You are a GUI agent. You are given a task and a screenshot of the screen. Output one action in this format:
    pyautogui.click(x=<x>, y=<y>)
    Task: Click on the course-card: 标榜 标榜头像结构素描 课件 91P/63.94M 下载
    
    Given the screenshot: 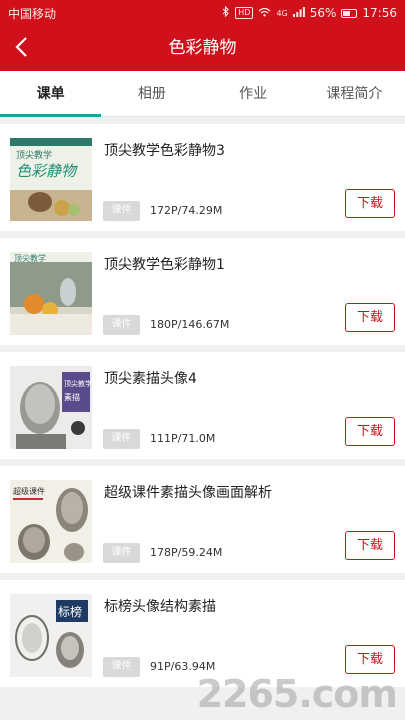 What is the action you would take?
    pyautogui.click(x=202, y=633)
    